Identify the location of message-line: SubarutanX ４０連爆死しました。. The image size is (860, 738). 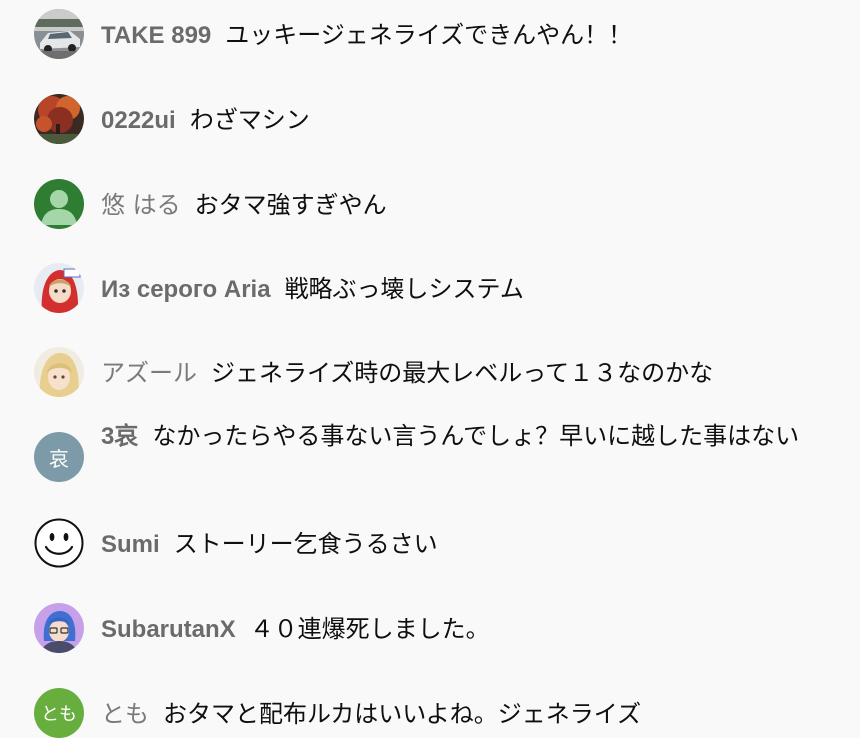
(469, 629).